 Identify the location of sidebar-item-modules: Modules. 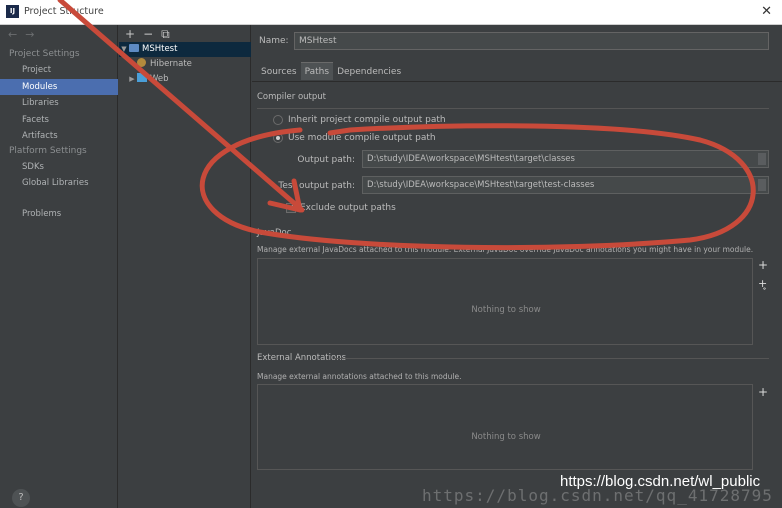
(59, 87).